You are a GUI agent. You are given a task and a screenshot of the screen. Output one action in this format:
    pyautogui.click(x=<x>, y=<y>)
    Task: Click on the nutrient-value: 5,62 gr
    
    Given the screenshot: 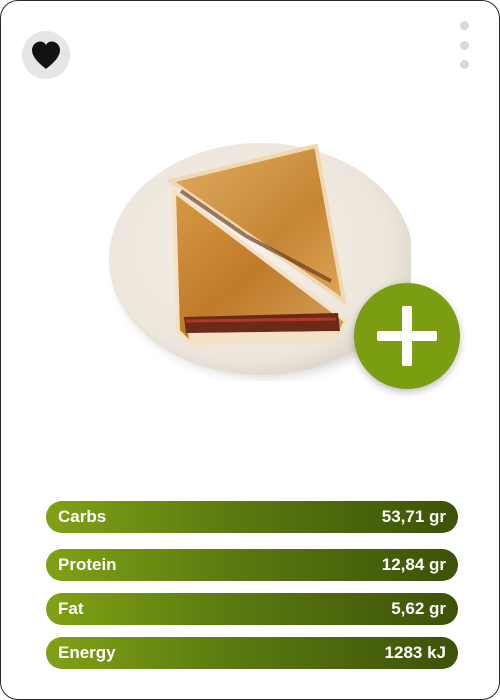 What is the action you would take?
    pyautogui.click(x=418, y=608)
    